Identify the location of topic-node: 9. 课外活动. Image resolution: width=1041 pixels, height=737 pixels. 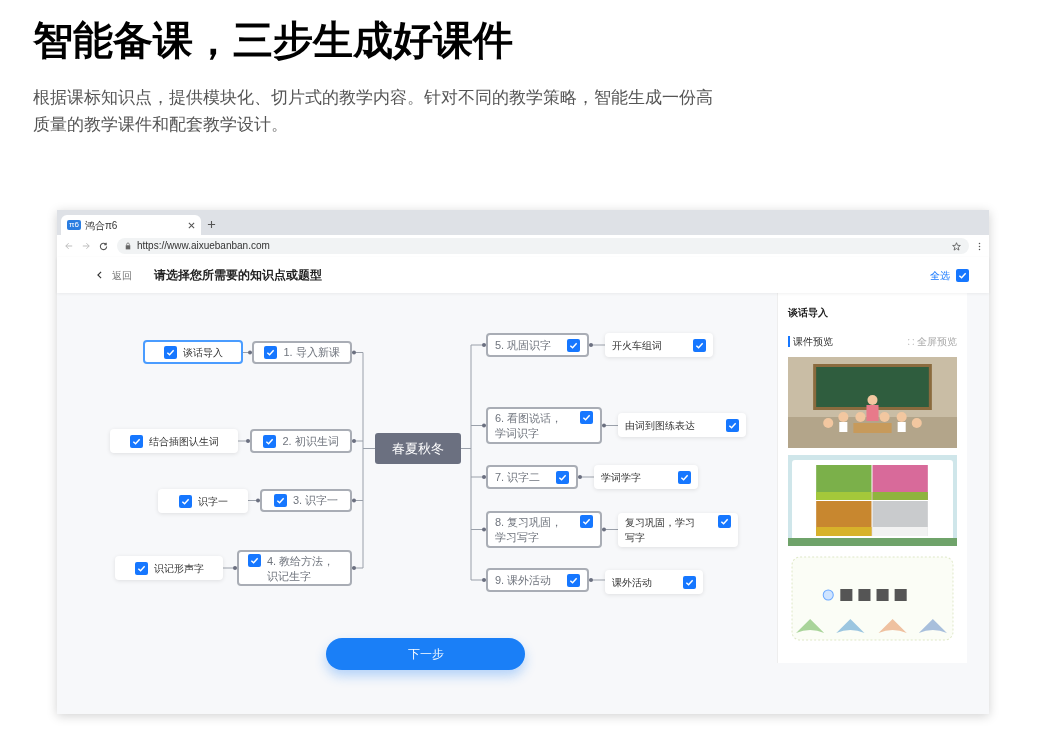
(537, 580).